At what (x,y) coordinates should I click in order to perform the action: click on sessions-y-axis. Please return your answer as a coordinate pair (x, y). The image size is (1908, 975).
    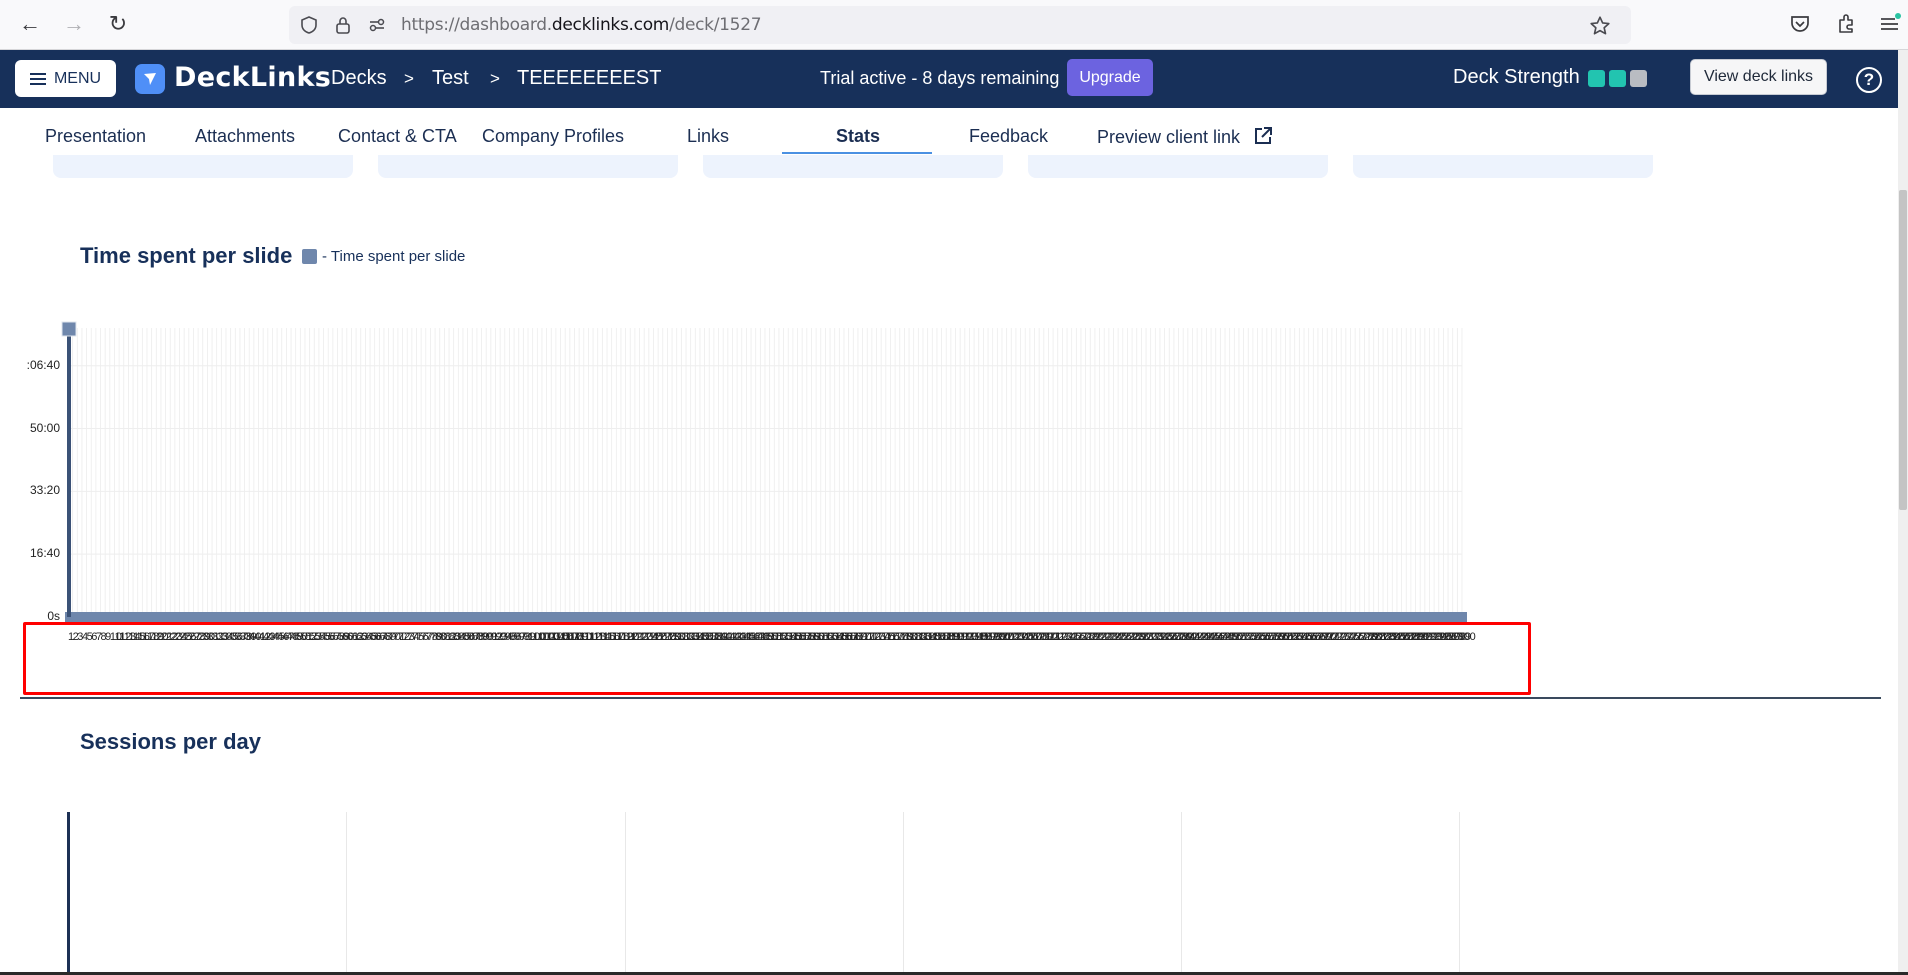
    Looking at the image, I should click on (68, 893).